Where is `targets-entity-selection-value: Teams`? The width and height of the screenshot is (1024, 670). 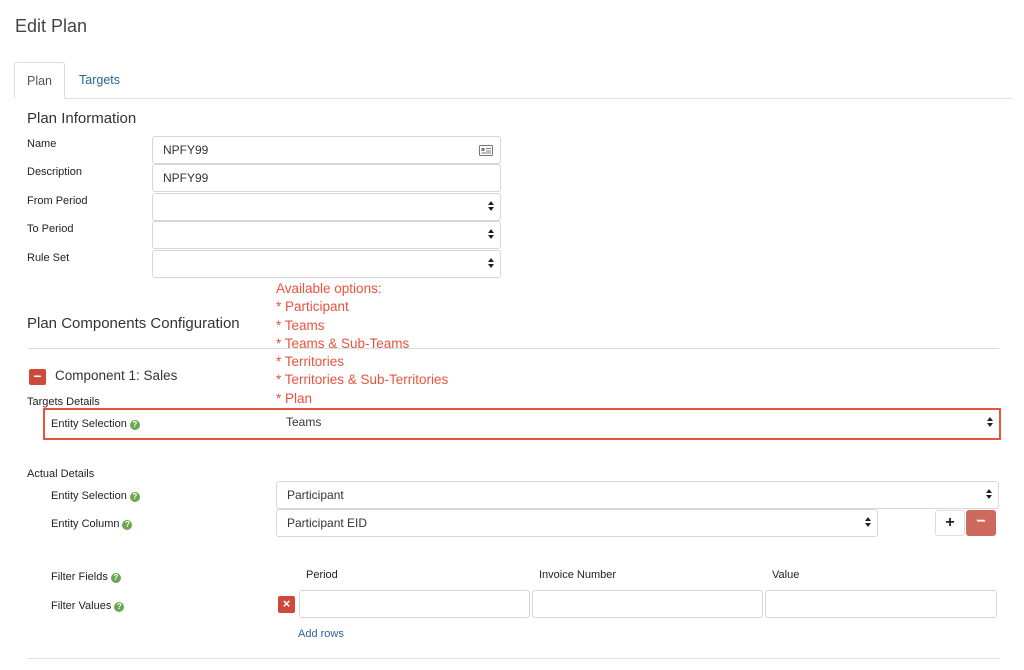 targets-entity-selection-value: Teams is located at coordinates (304, 422).